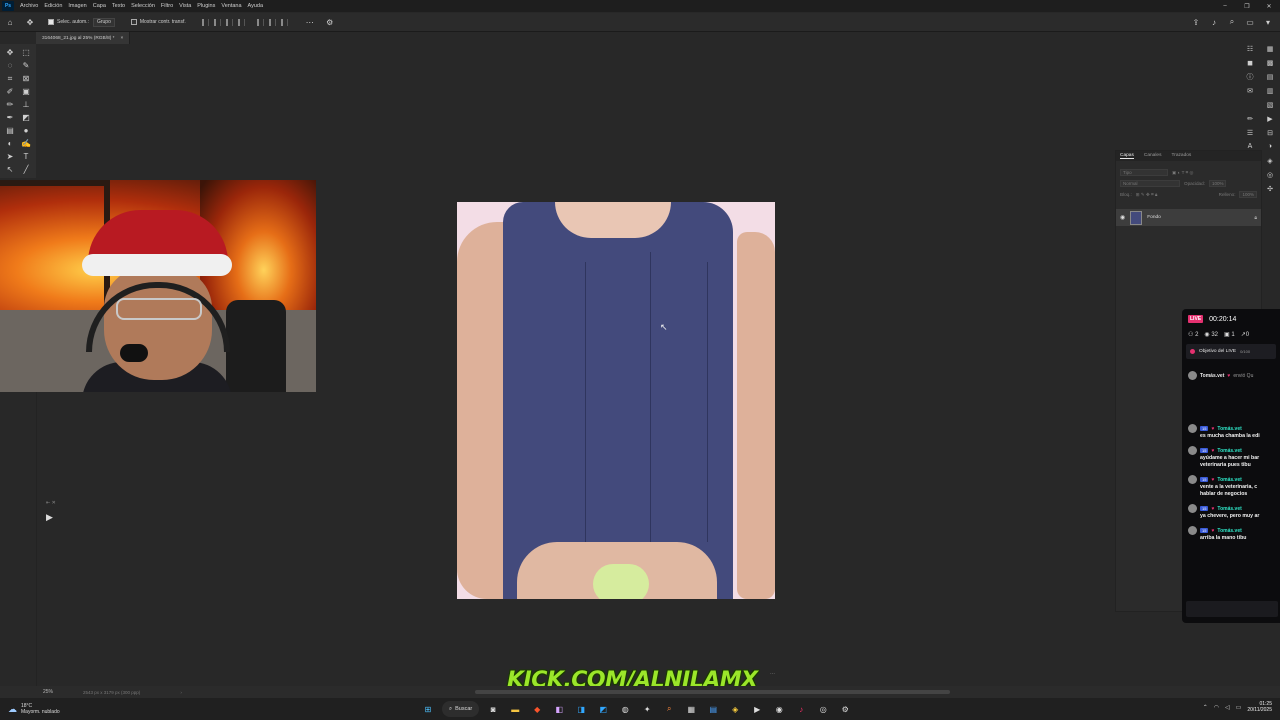  What do you see at coordinates (1248, 194) in the screenshot?
I see `fill-input: 100%` at bounding box center [1248, 194].